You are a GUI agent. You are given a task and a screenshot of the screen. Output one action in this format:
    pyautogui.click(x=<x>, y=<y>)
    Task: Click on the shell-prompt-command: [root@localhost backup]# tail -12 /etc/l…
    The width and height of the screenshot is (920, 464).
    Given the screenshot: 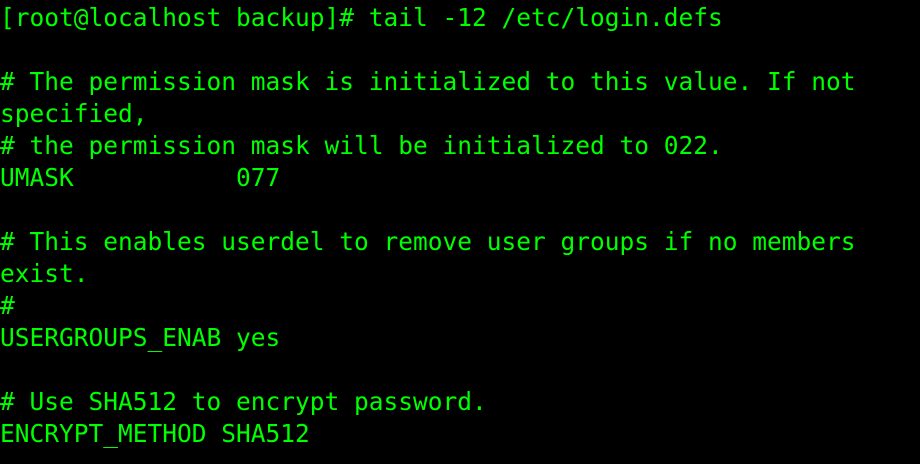 What is the action you would take?
    pyautogui.click(x=361, y=17)
    